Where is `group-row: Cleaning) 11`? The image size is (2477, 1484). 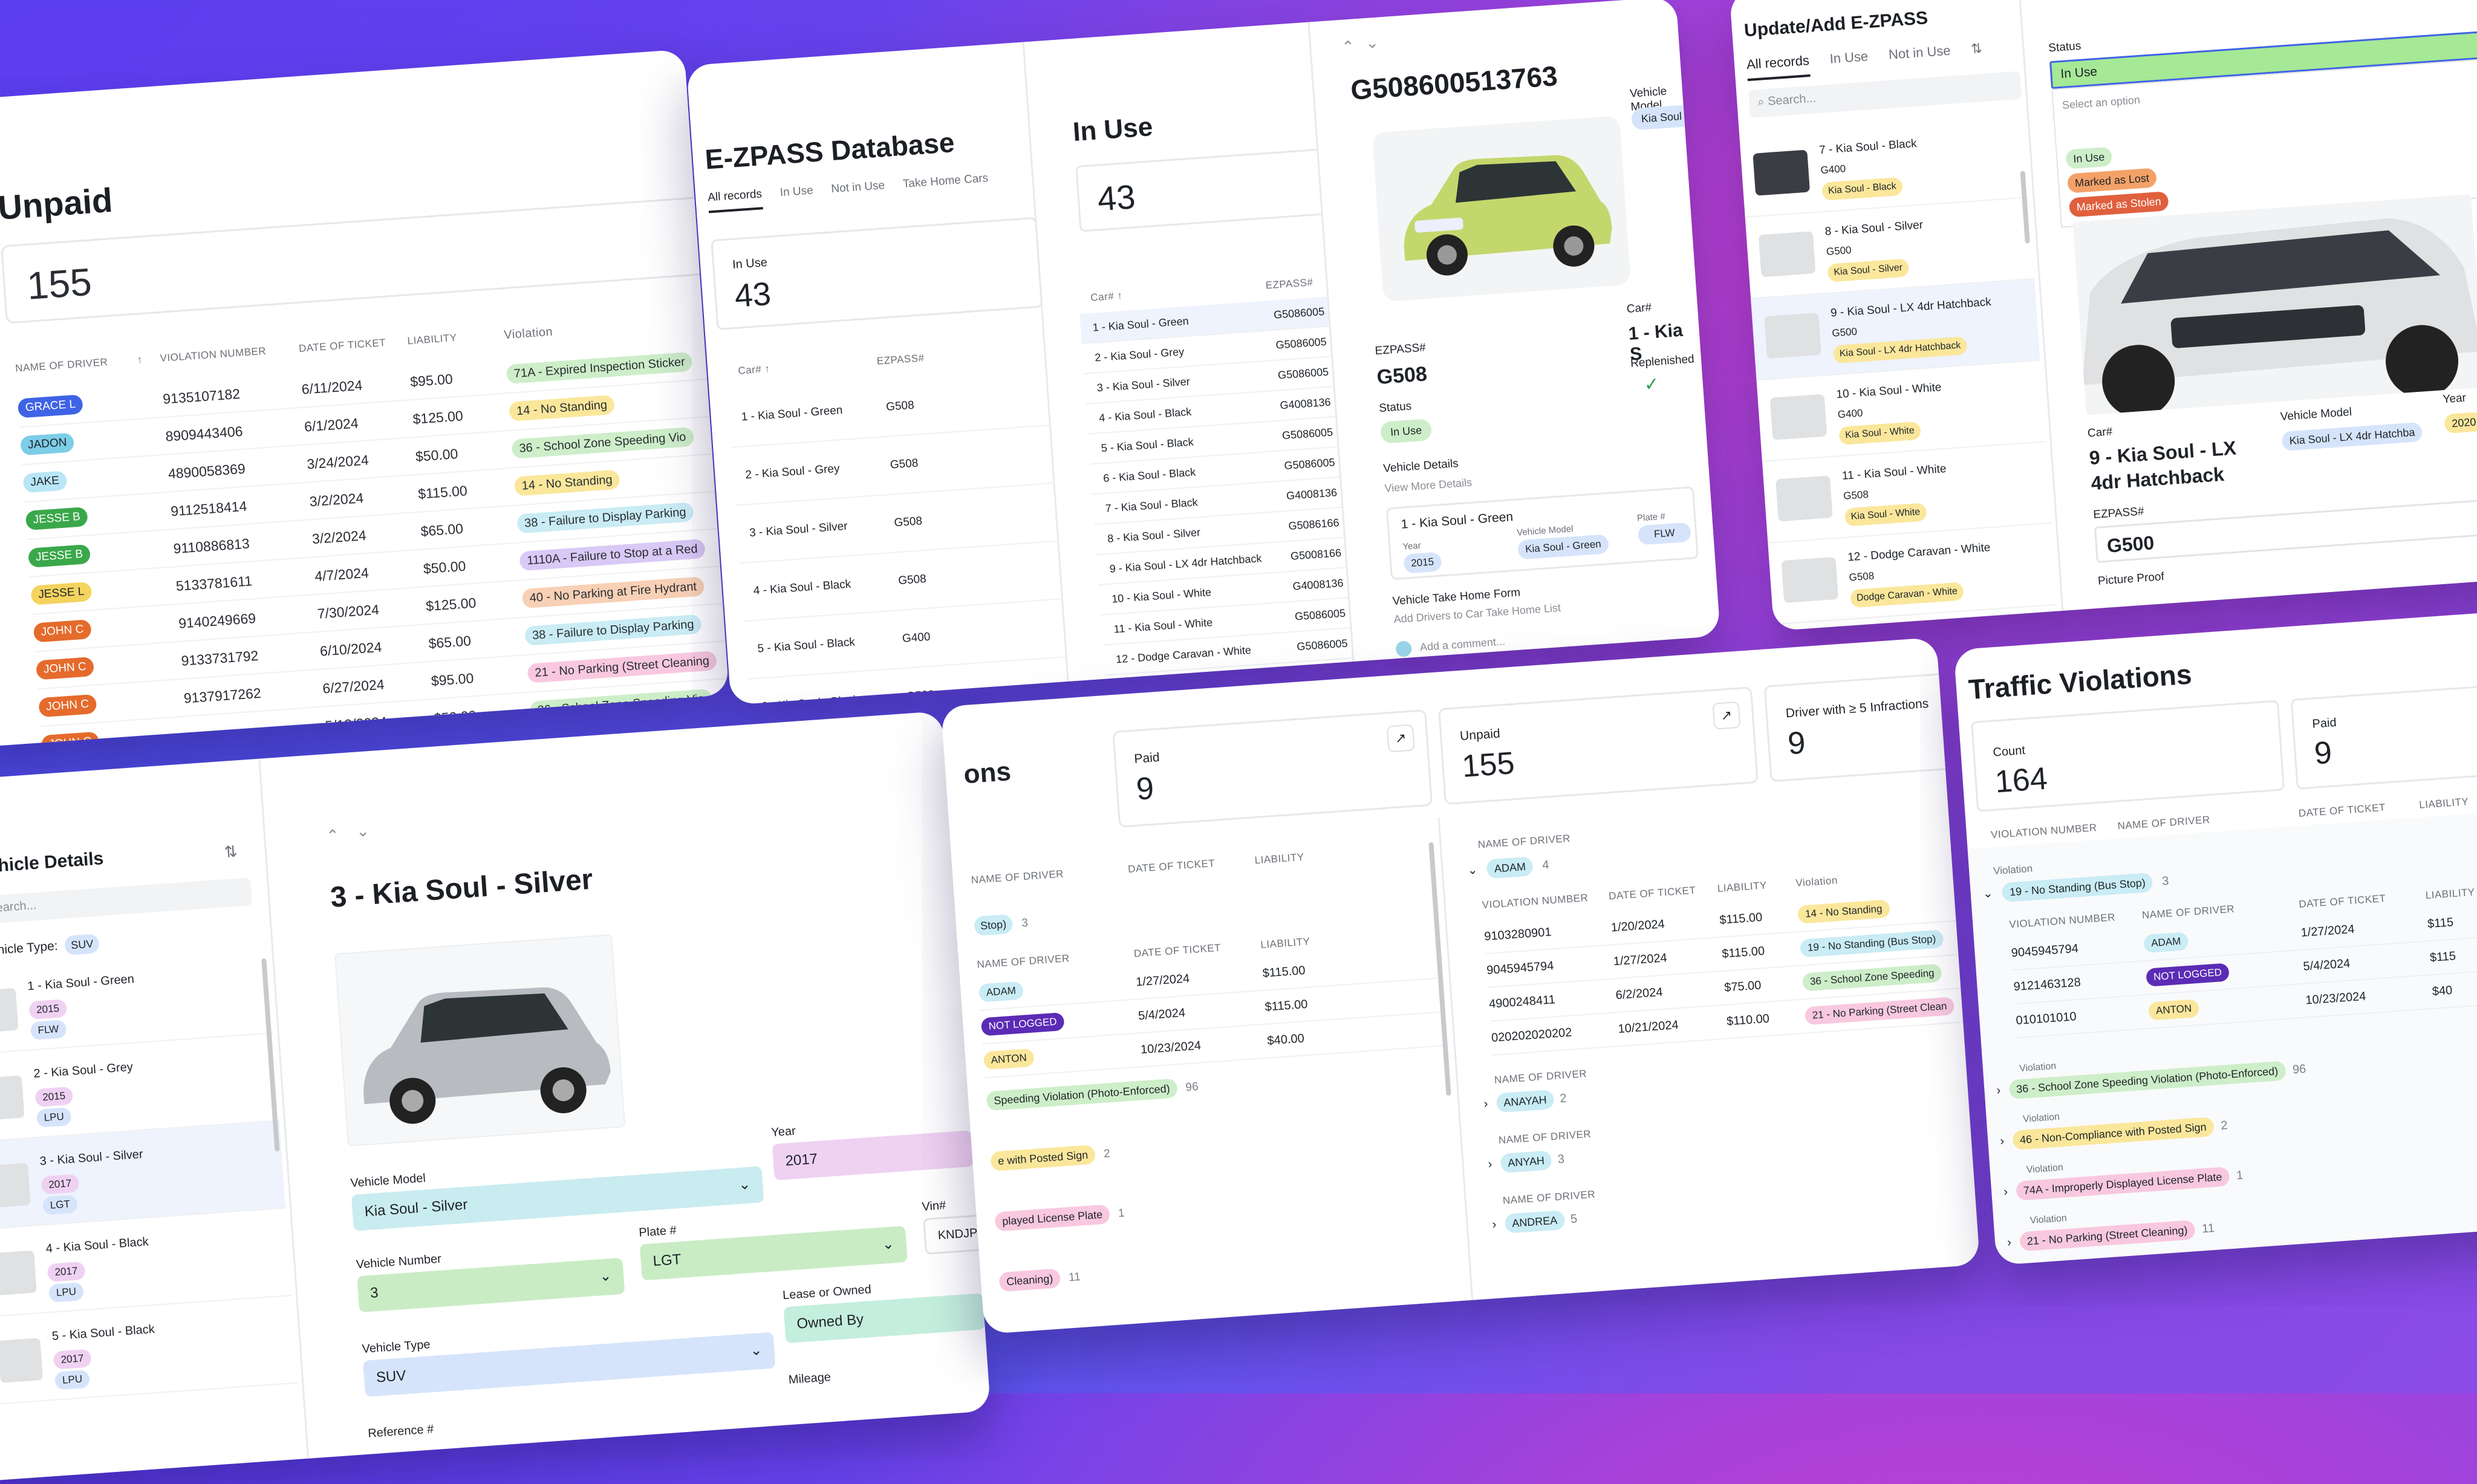 group-row: Cleaning) 11 is located at coordinates (1039, 1279).